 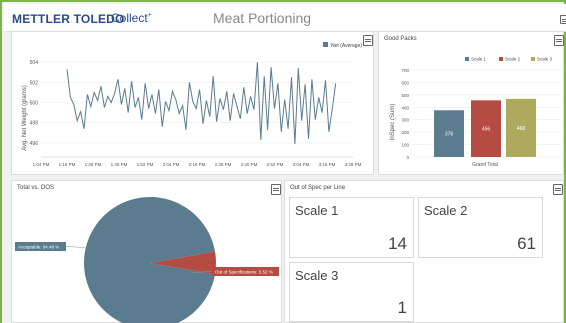 I want to click on x-tick-label: 2:04 PM, so click(x=171, y=164).